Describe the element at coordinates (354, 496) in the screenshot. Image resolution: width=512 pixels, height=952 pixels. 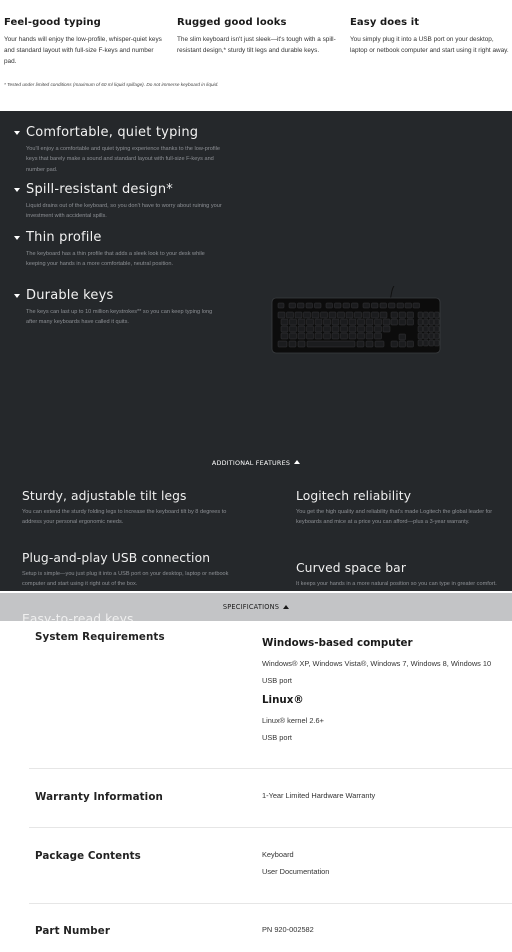
I see `additional-feature-title: Logitech reliability` at that location.